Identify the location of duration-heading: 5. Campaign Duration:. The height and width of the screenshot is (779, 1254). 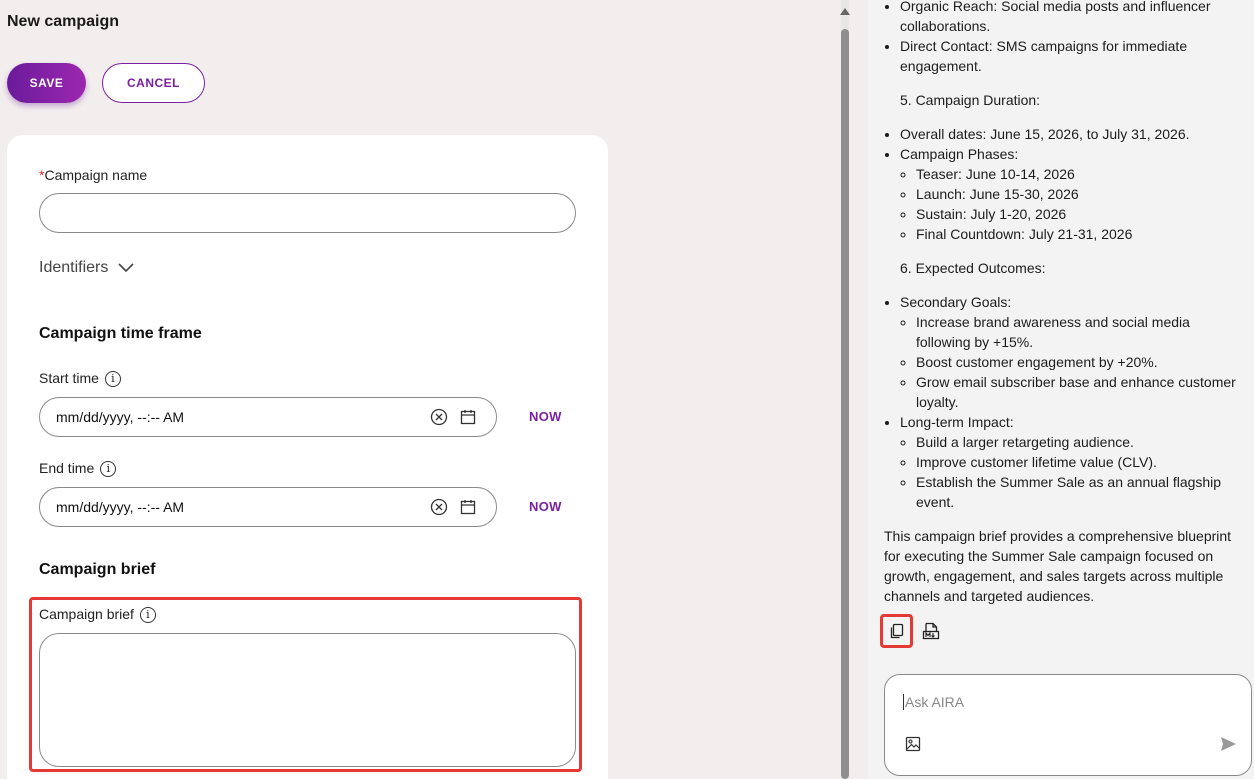
(970, 100).